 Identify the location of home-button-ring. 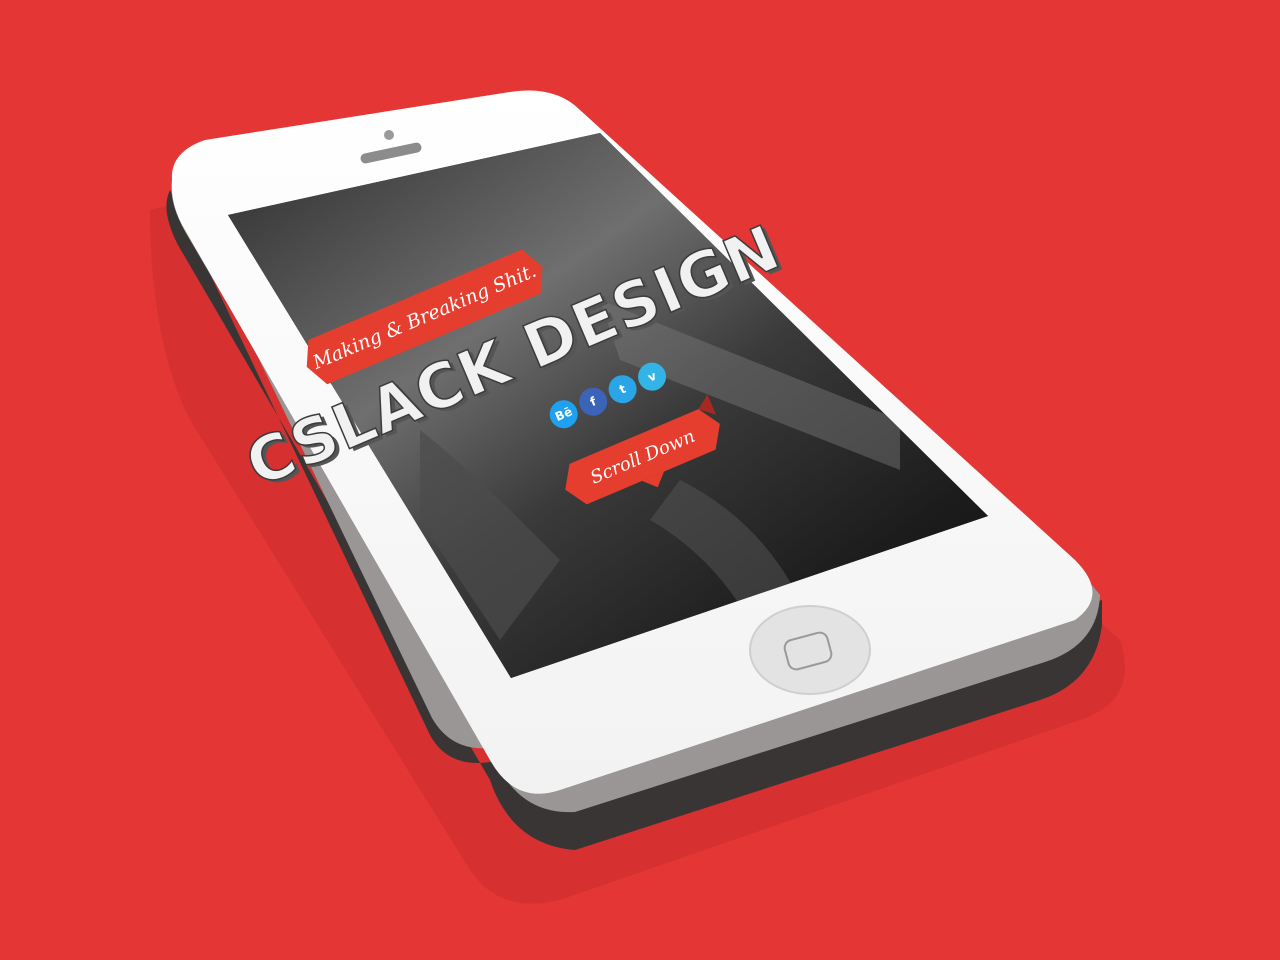
(810, 650).